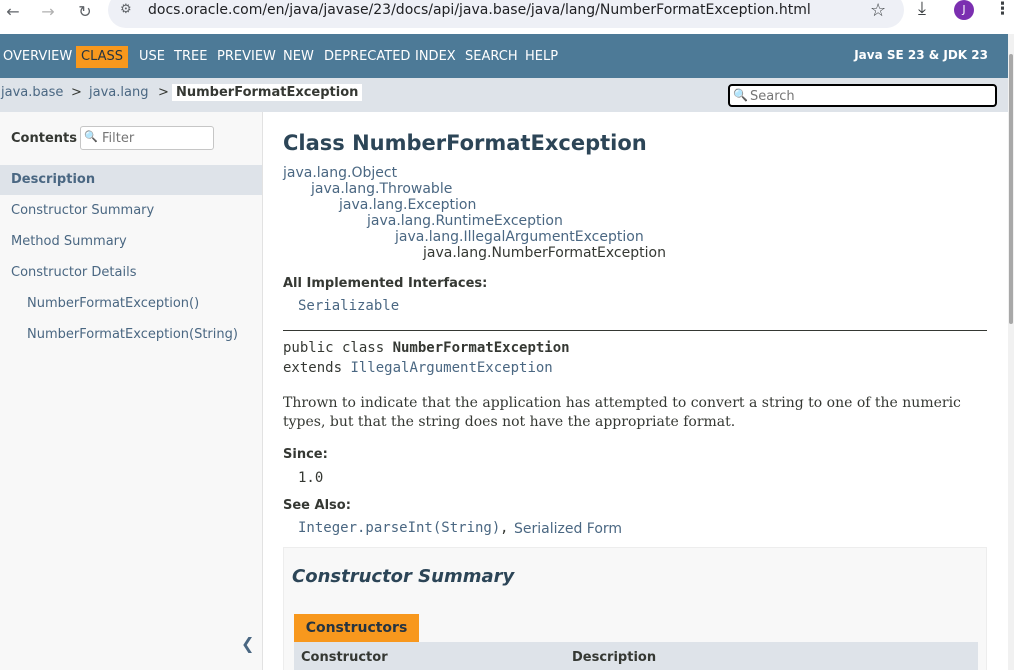  I want to click on column-header-constructor: Constructor, so click(344, 657).